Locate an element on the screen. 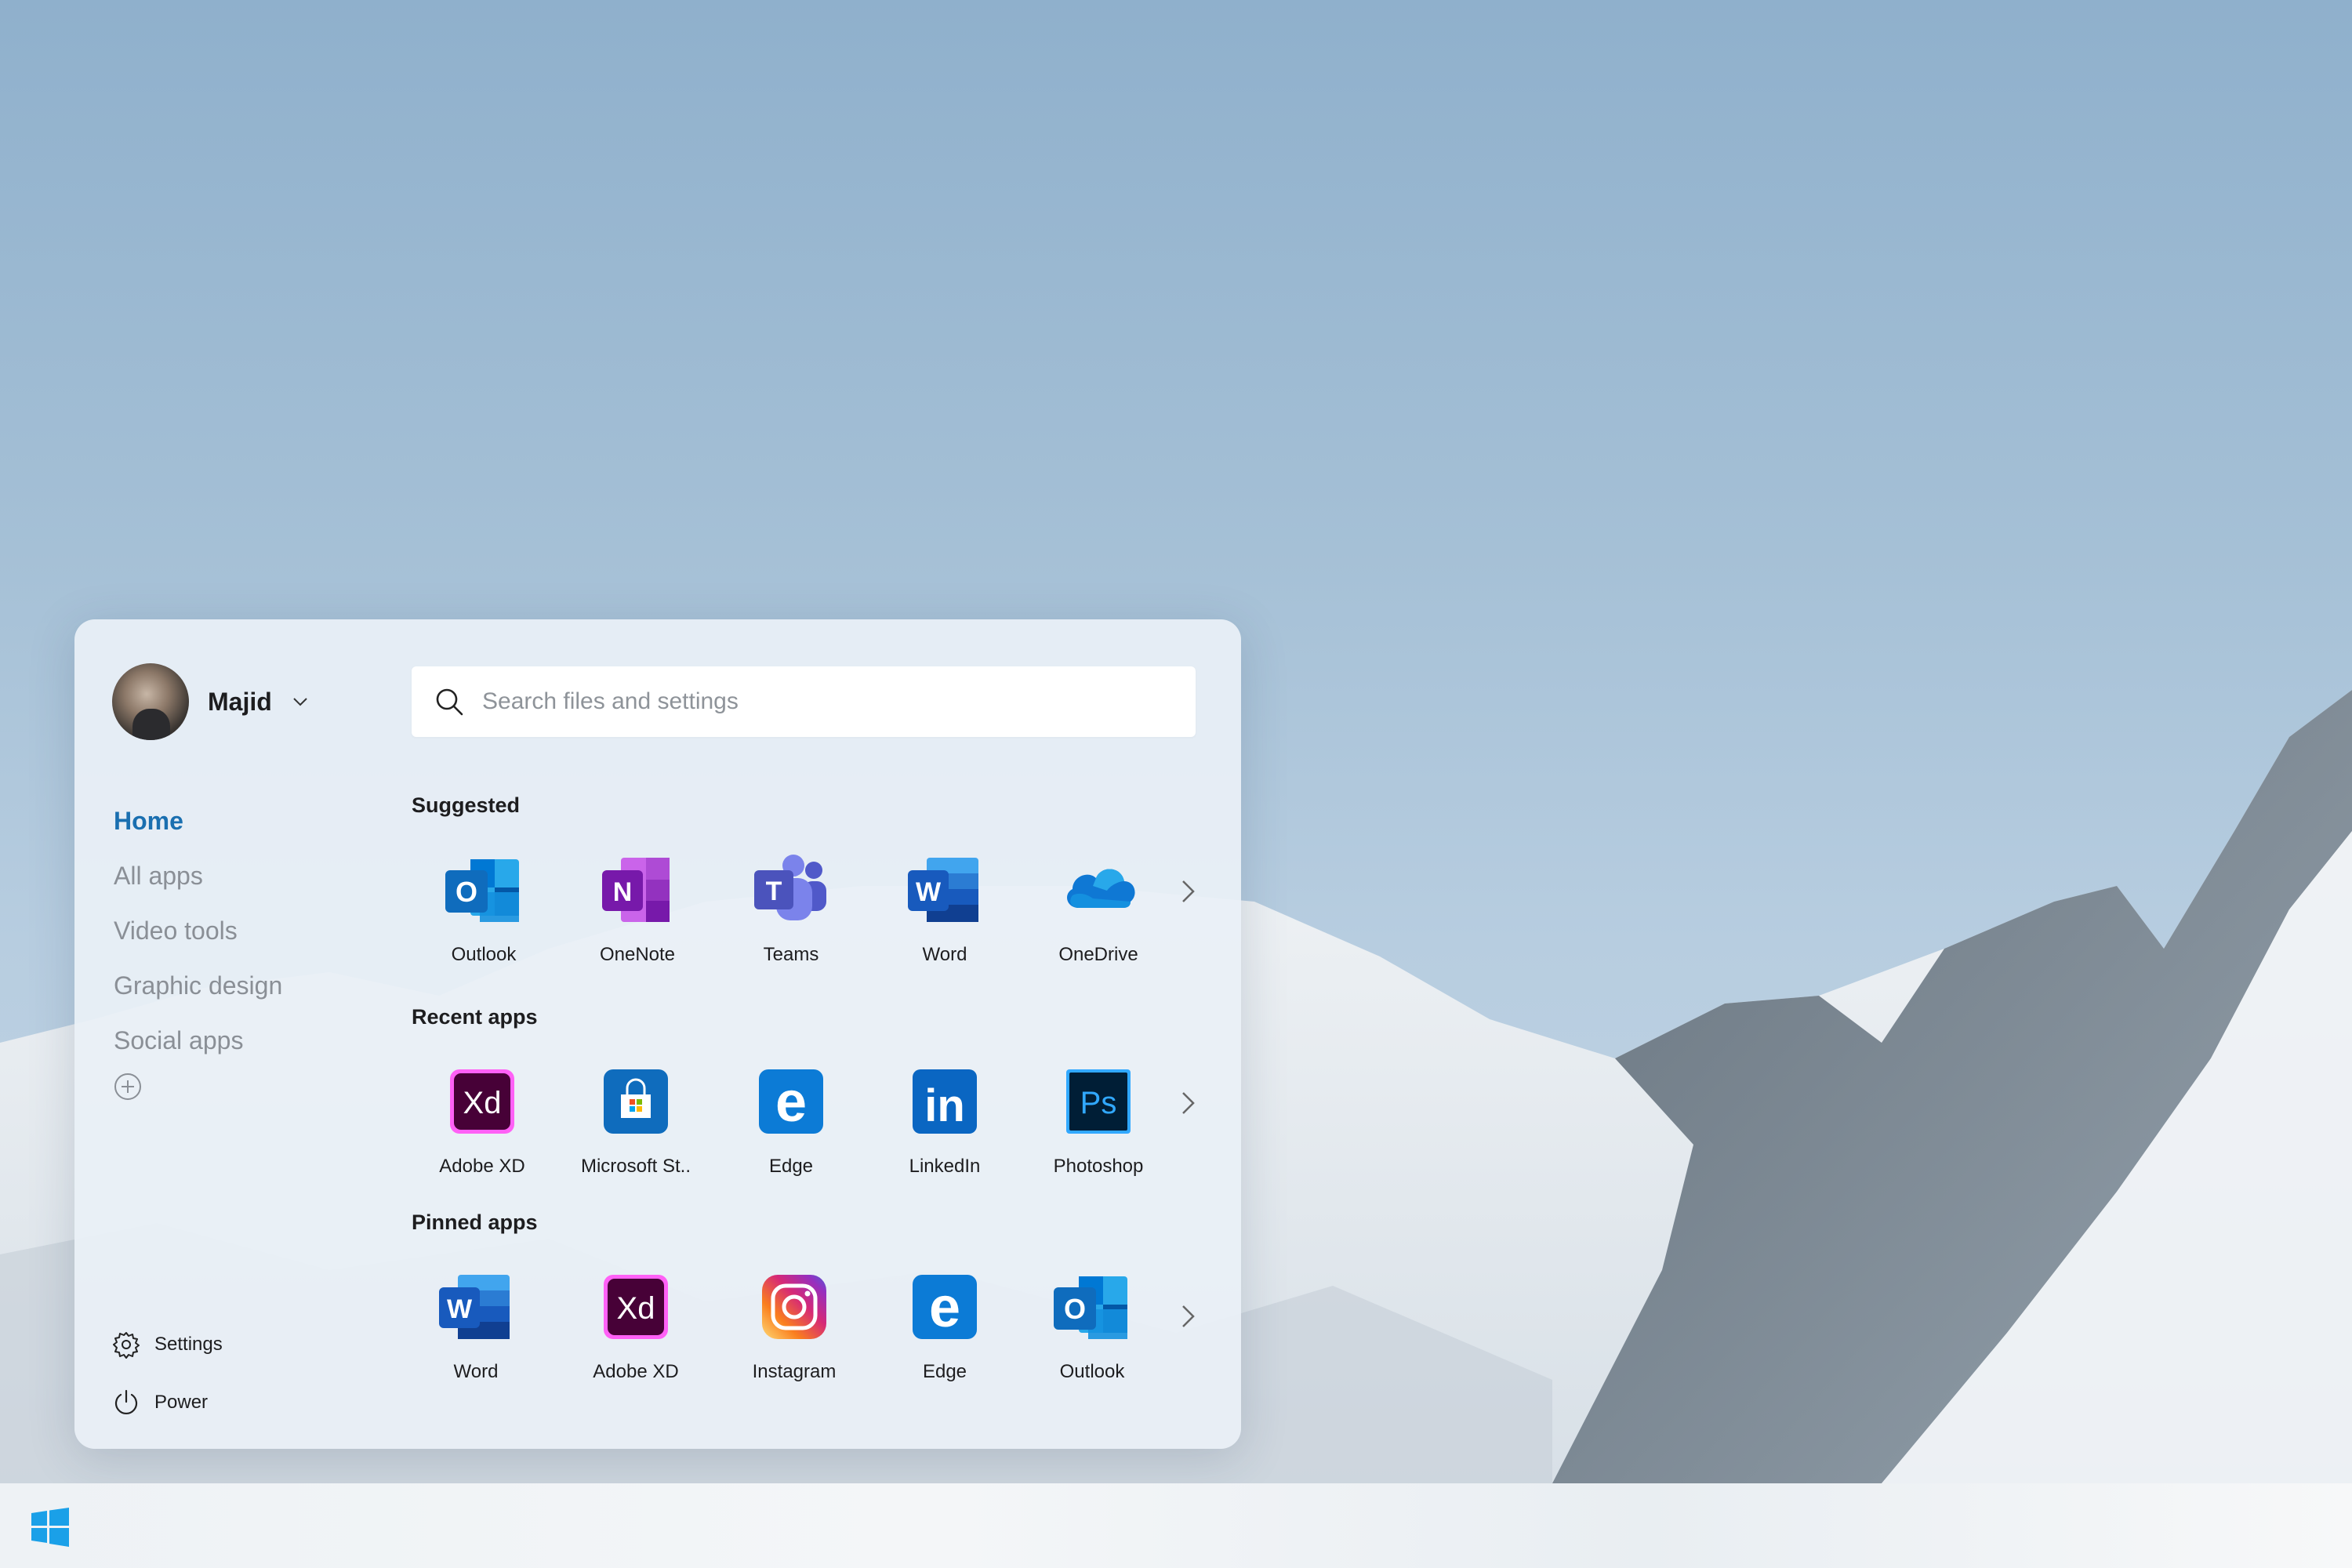 This screenshot has height=1568, width=2352. linkedin-letters: in is located at coordinates (944, 1105).